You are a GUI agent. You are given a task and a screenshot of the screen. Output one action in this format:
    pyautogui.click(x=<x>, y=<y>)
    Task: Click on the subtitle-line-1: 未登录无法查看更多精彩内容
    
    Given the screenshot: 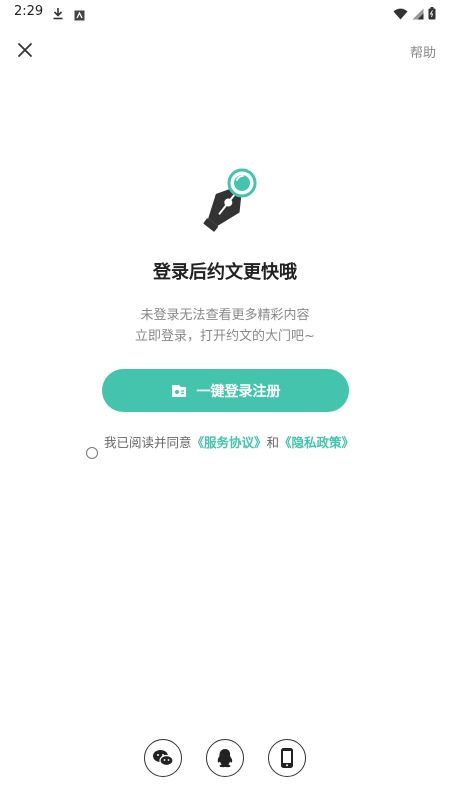 What is the action you would take?
    pyautogui.click(x=225, y=315)
    